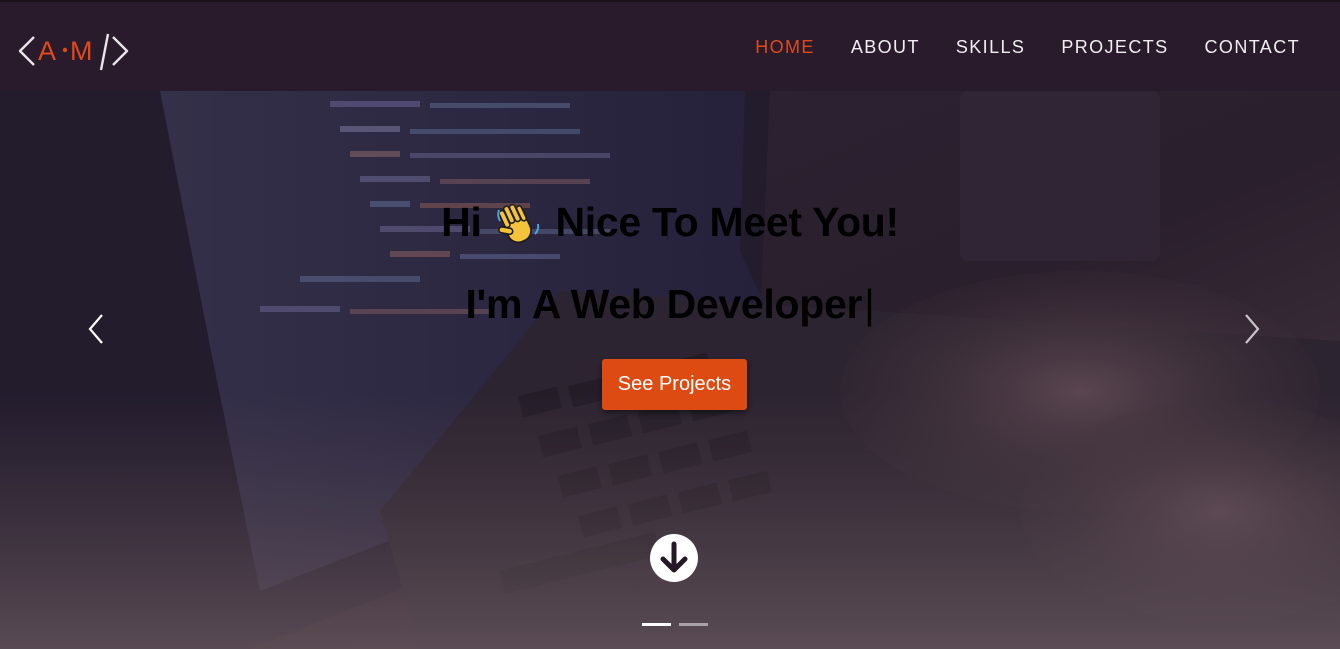 This screenshot has width=1340, height=649. I want to click on hero-greeting: Hi Nice To Meet You!, so click(670, 222).